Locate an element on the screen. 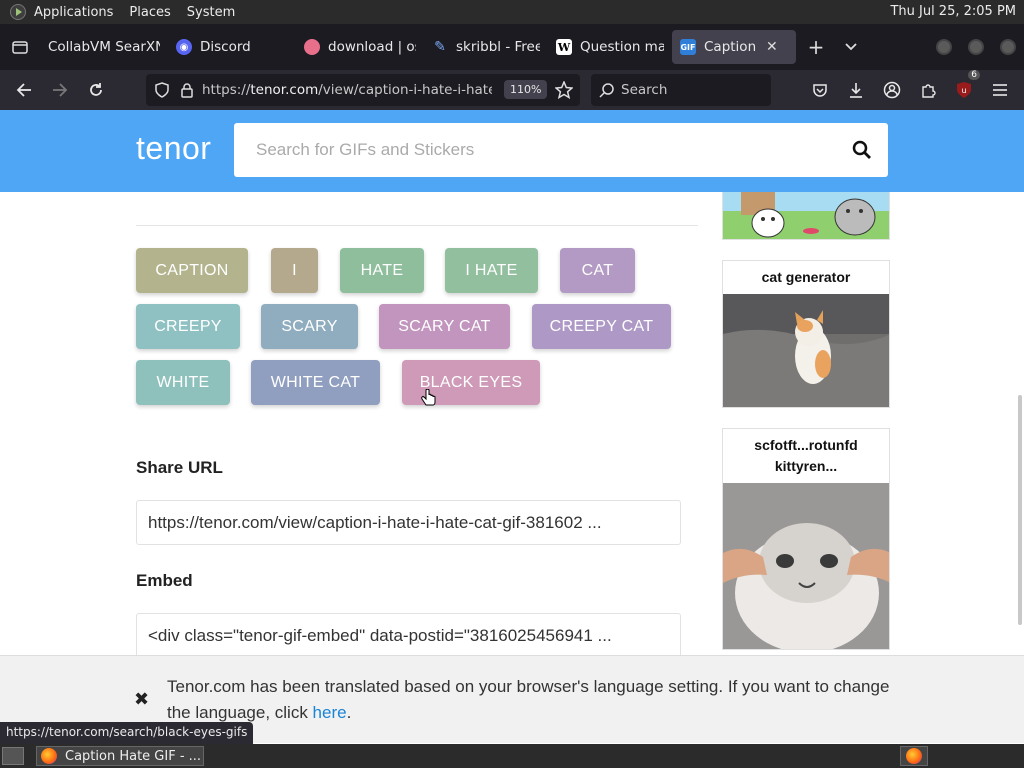  close-window-button is located at coordinates (1008, 47).